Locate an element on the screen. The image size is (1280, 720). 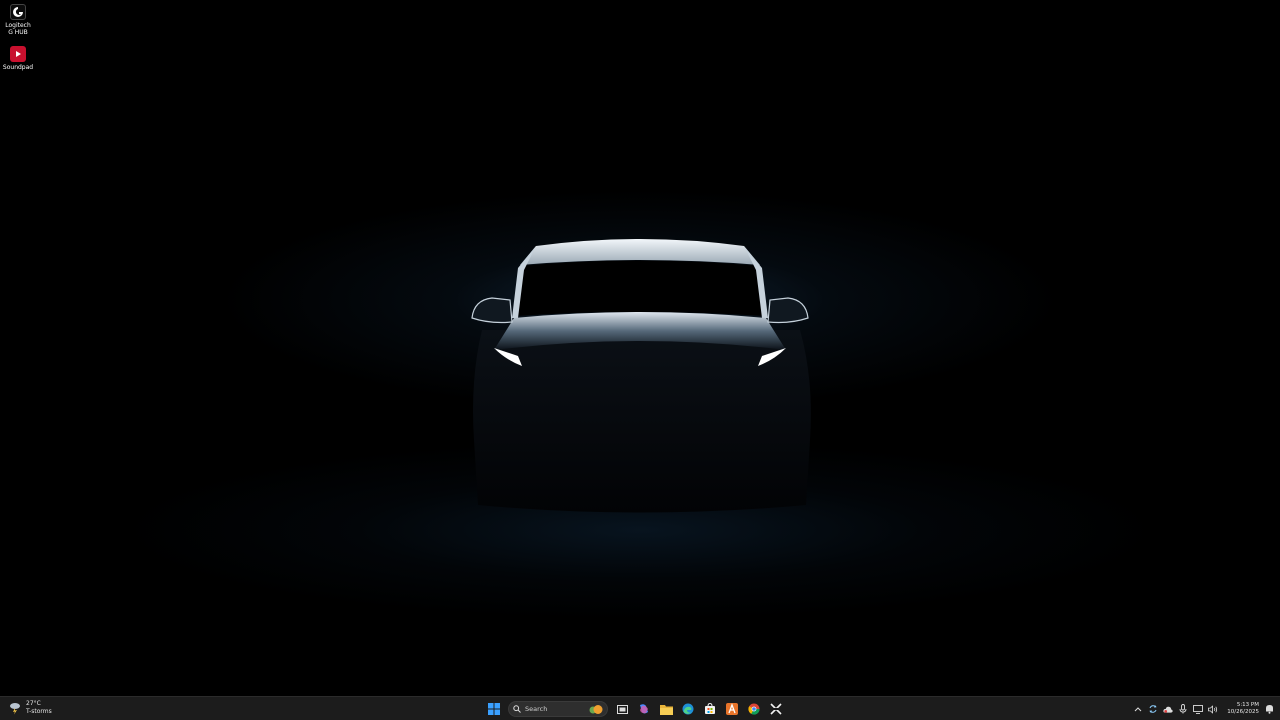
taskbar-center: Search is located at coordinates (635, 708).